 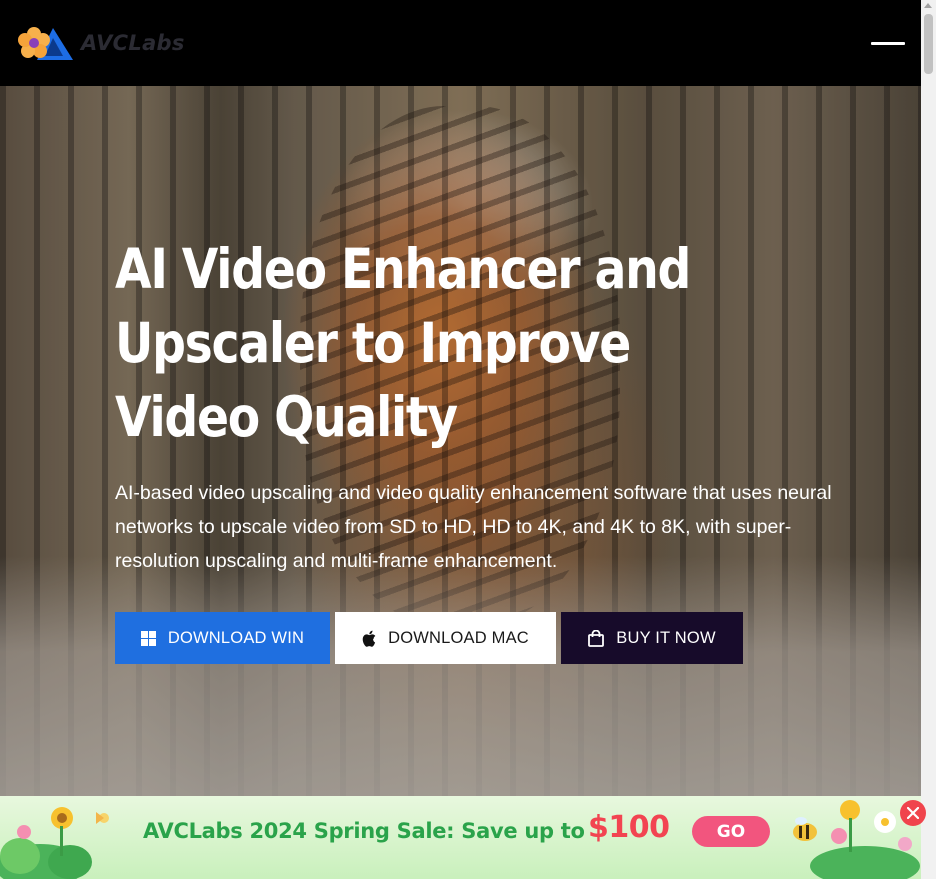 I want to click on scrollbar-thumb, so click(x=928, y=44).